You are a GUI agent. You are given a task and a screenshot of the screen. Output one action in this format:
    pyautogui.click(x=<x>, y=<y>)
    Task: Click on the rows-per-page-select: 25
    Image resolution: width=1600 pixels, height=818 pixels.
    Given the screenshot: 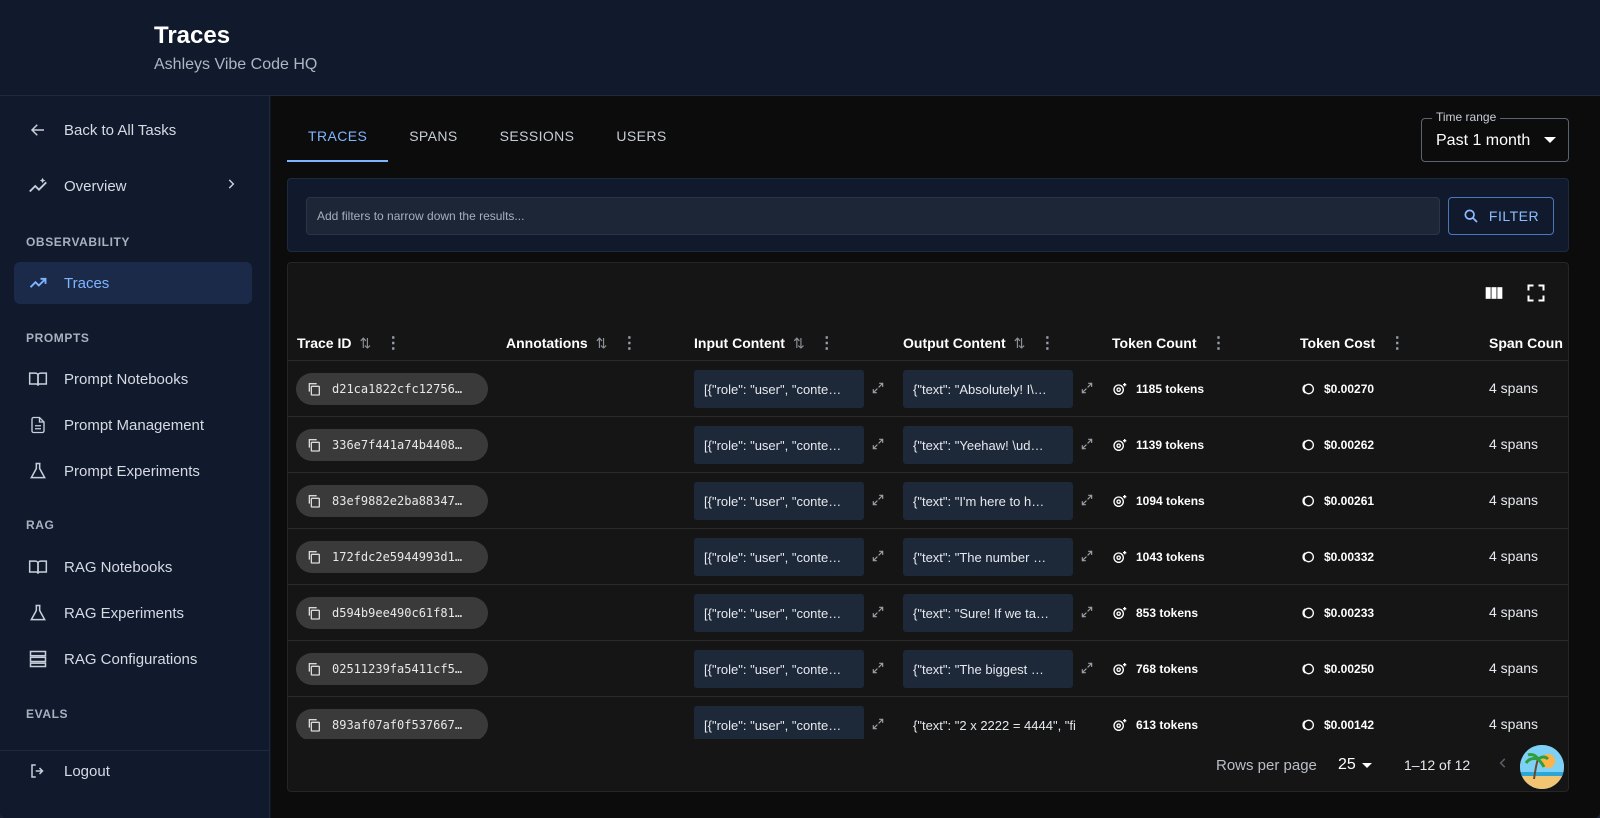 What is the action you would take?
    pyautogui.click(x=1347, y=765)
    